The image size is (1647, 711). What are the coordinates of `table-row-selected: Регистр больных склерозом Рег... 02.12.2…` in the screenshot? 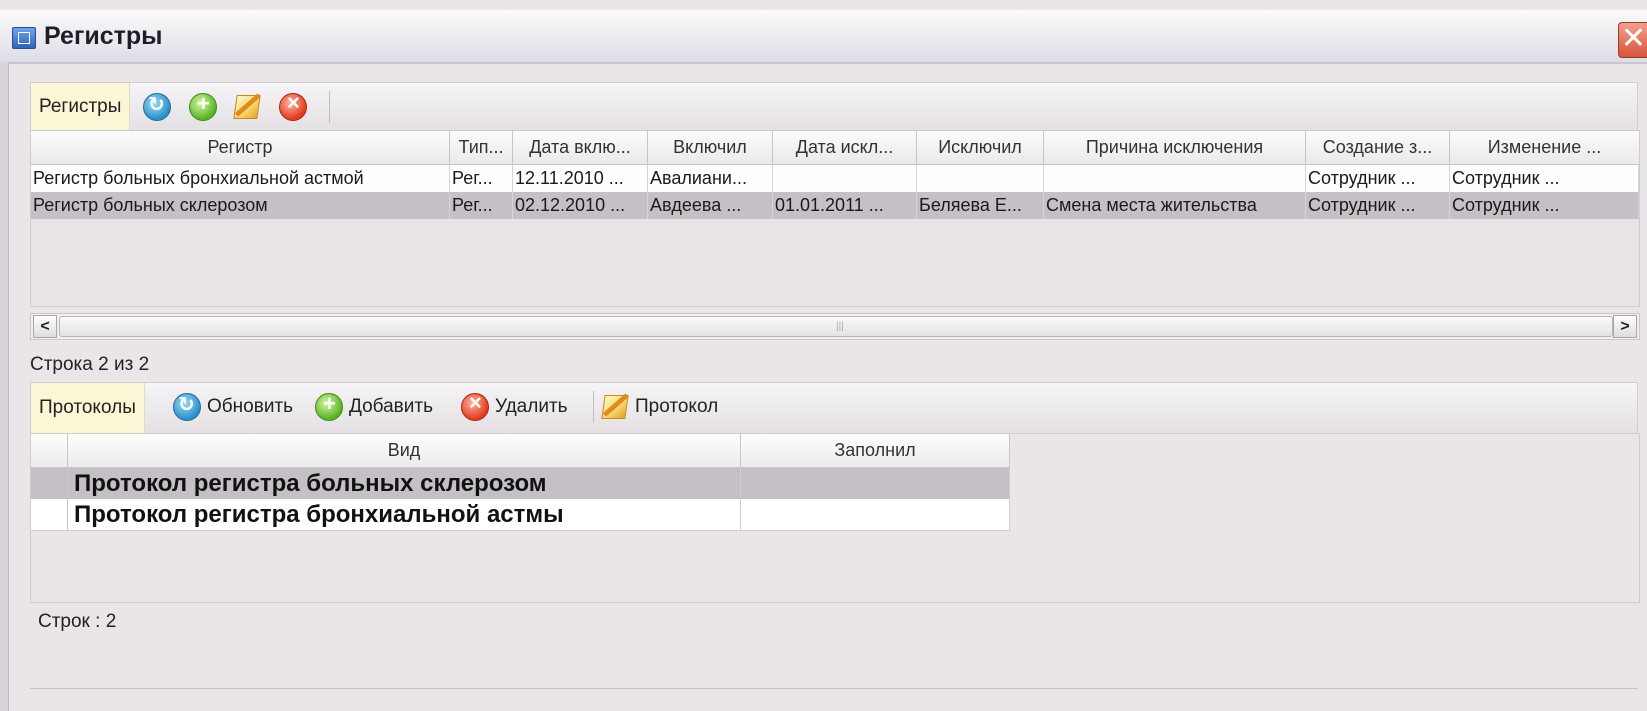 It's located at (835, 205).